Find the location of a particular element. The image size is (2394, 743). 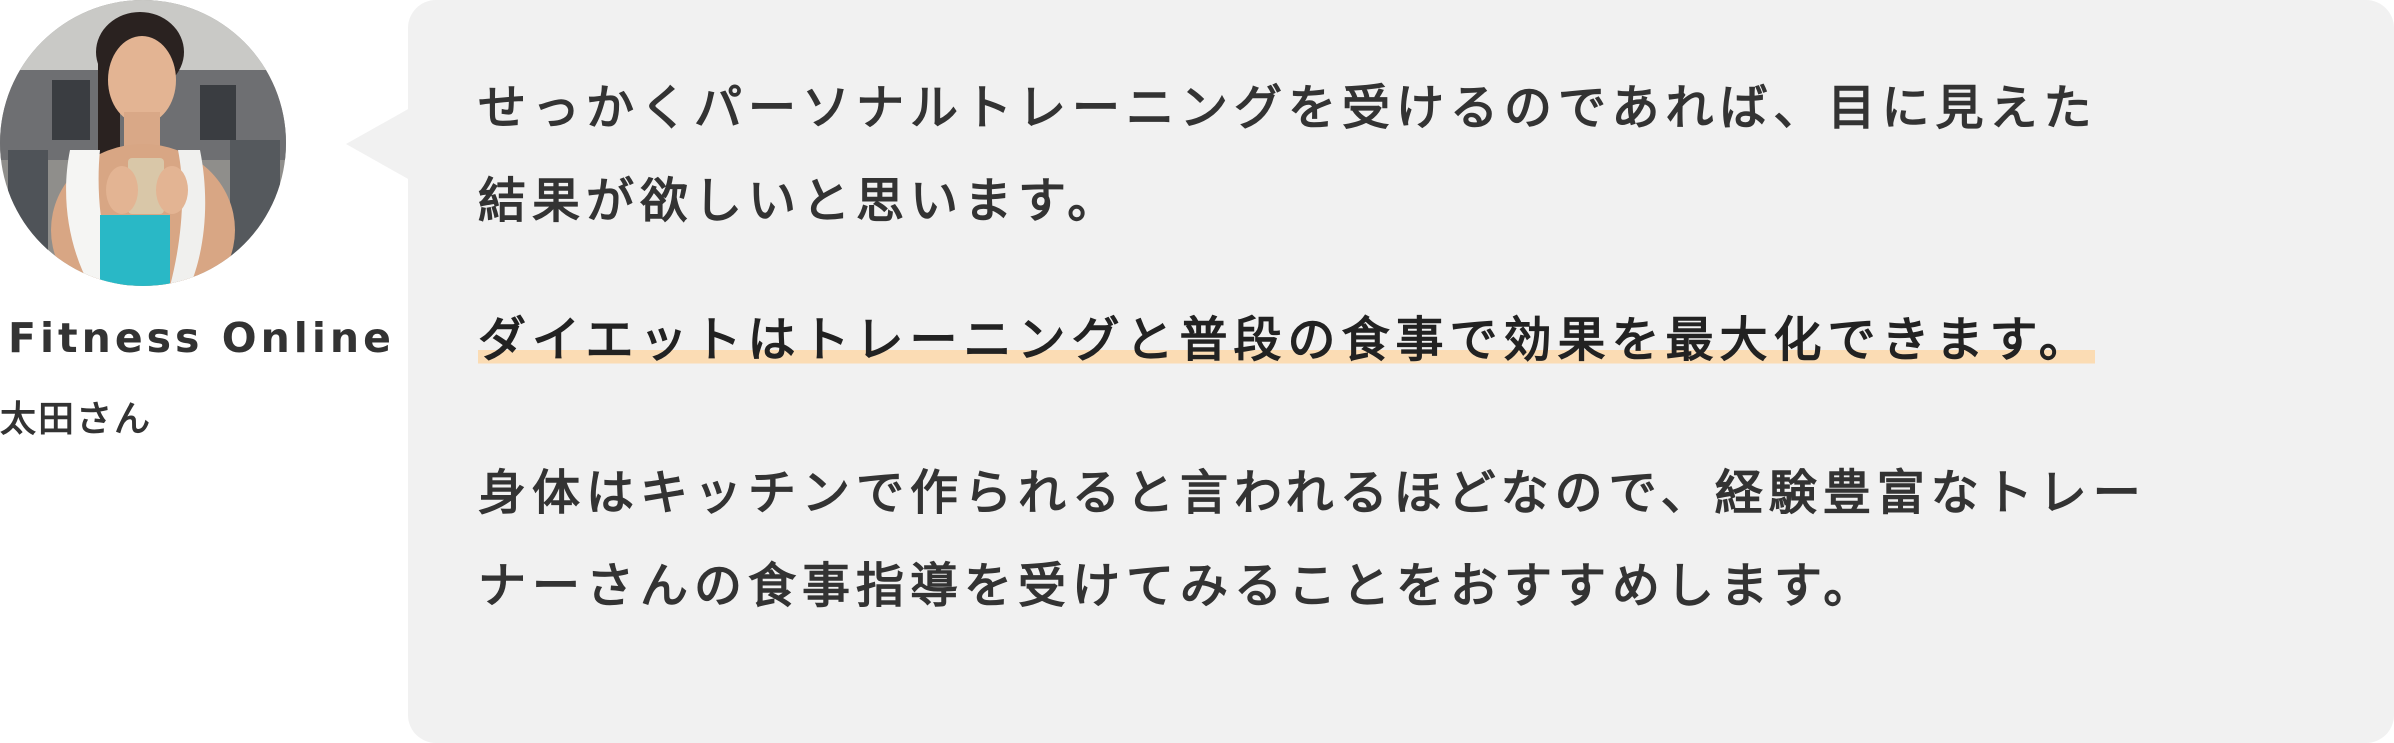

author-name: 太田さん is located at coordinates (76, 419).